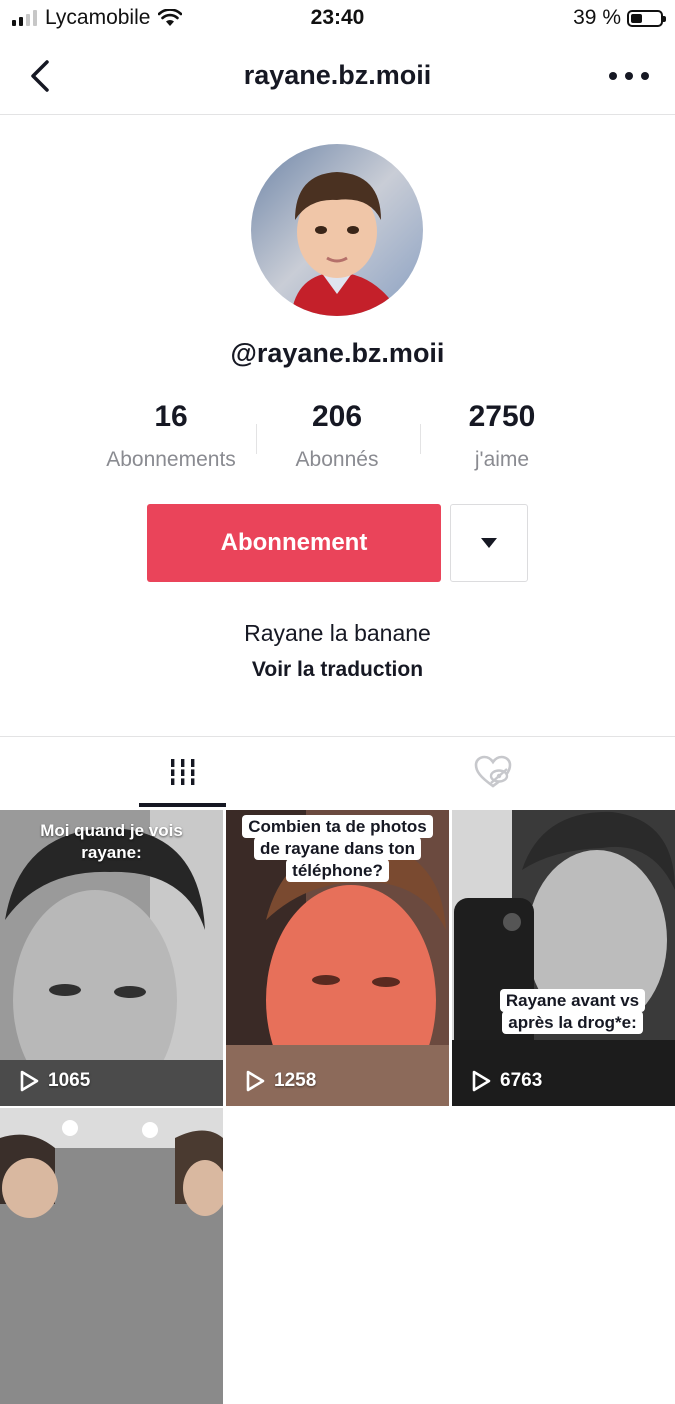 Image resolution: width=675 pixels, height=1404 pixels. I want to click on profile-handle: @rayane.bz.moii, so click(337, 353).